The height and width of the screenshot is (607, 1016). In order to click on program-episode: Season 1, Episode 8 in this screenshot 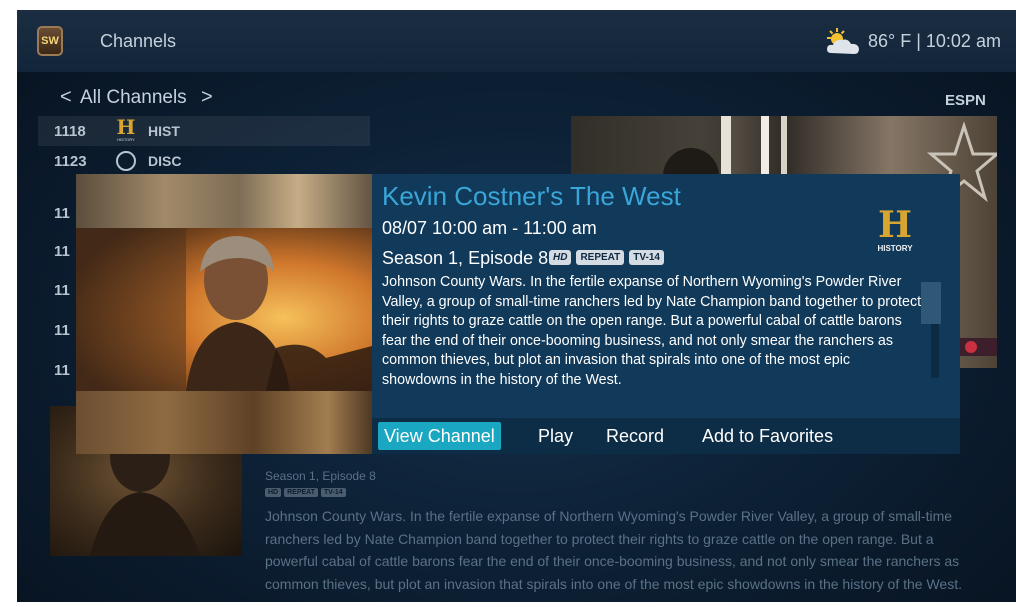, I will do `click(465, 258)`.